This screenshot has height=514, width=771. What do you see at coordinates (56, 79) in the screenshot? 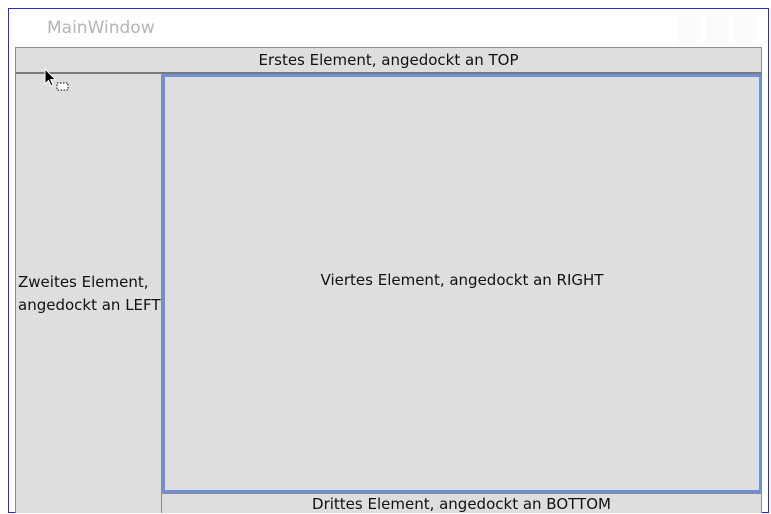
I see `arrow-drag-copy-cursor-icon` at bounding box center [56, 79].